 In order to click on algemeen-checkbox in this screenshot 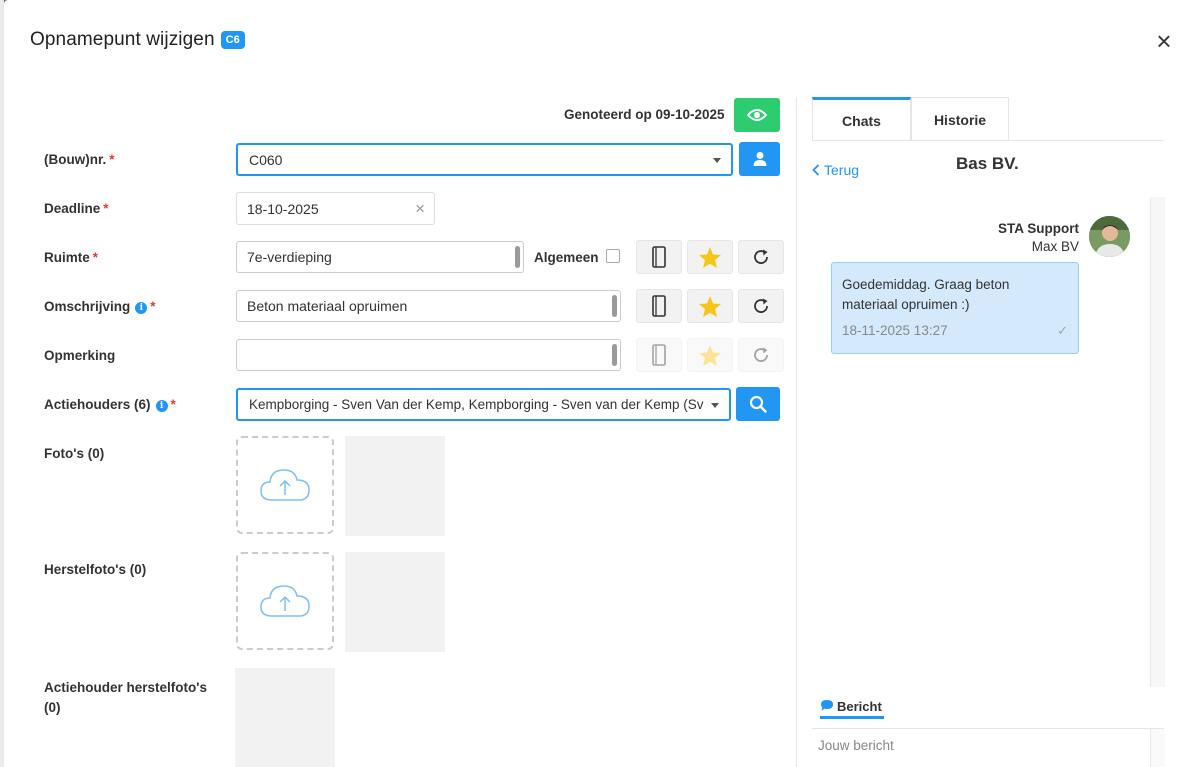, I will do `click(613, 256)`.